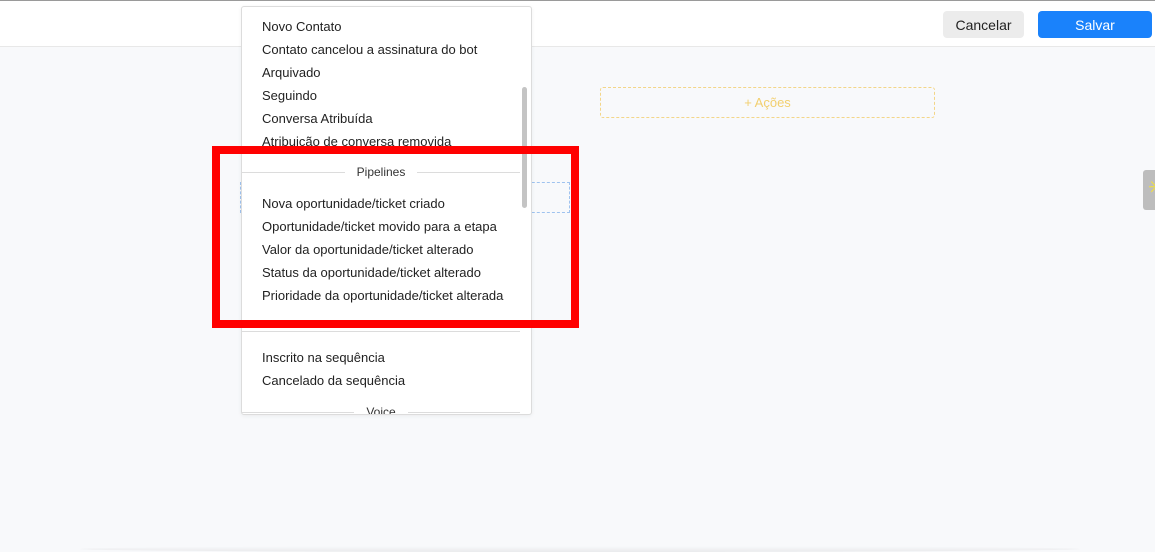 The image size is (1155, 552). What do you see at coordinates (1151, 188) in the screenshot?
I see `sparkle-icon: ✳` at bounding box center [1151, 188].